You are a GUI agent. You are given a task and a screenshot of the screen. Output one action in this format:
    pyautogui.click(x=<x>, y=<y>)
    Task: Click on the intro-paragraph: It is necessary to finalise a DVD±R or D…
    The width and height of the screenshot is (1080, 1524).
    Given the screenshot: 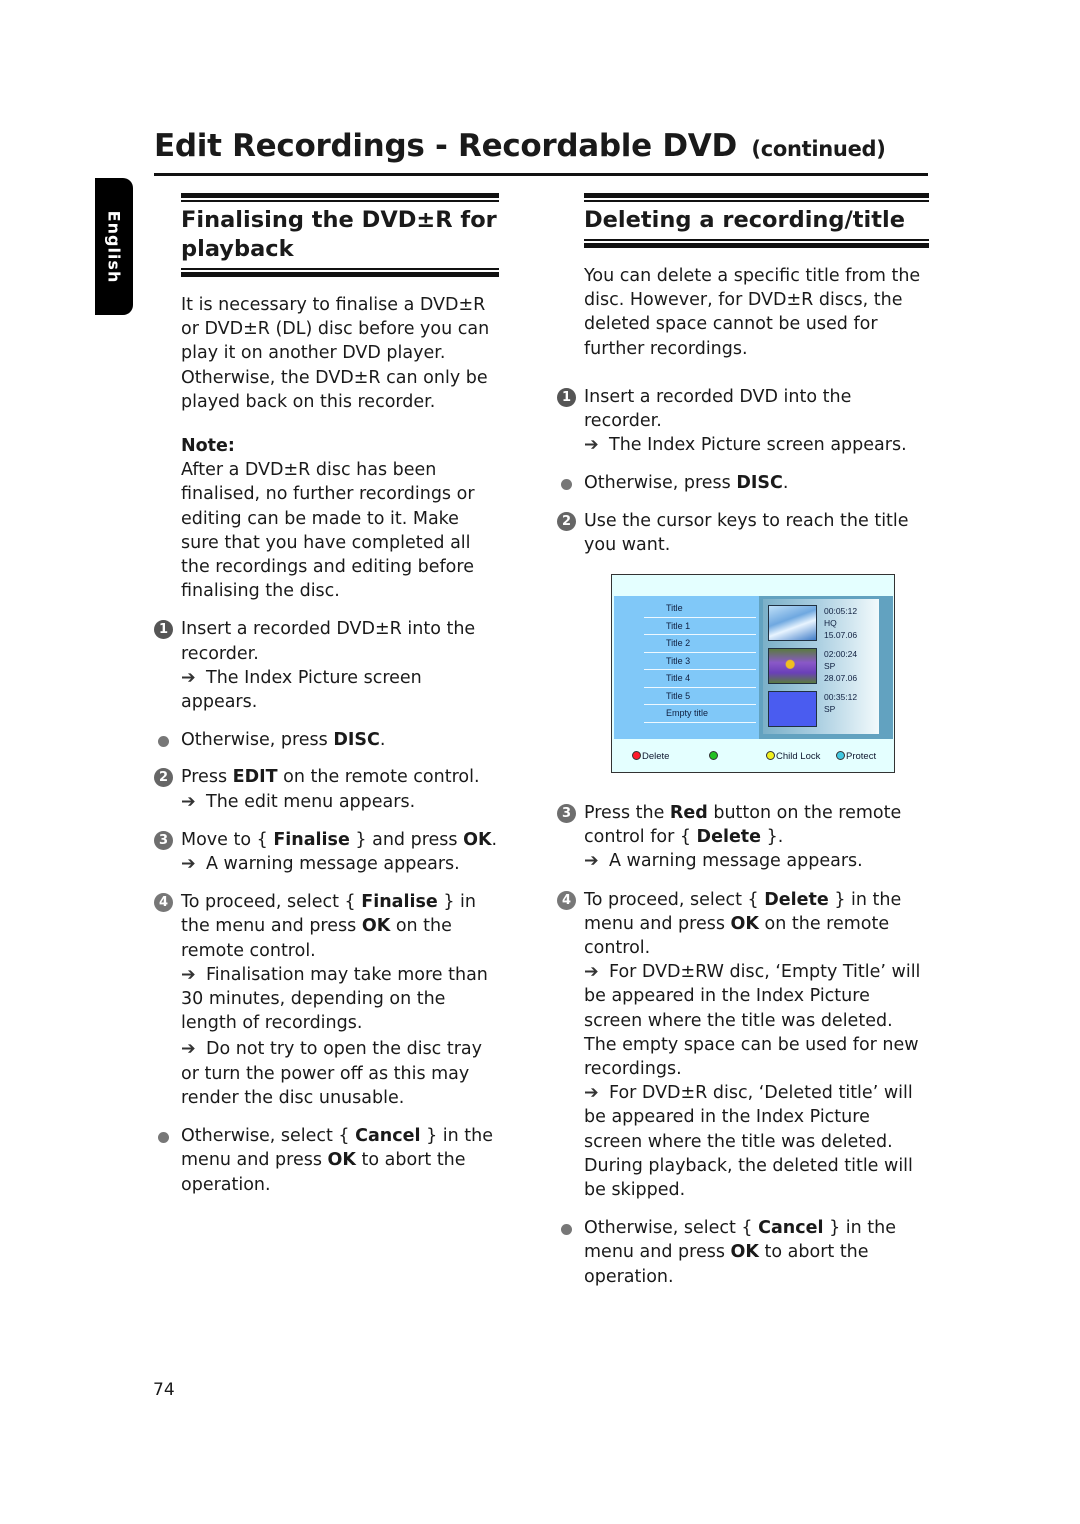 What is the action you would take?
    pyautogui.click(x=335, y=353)
    